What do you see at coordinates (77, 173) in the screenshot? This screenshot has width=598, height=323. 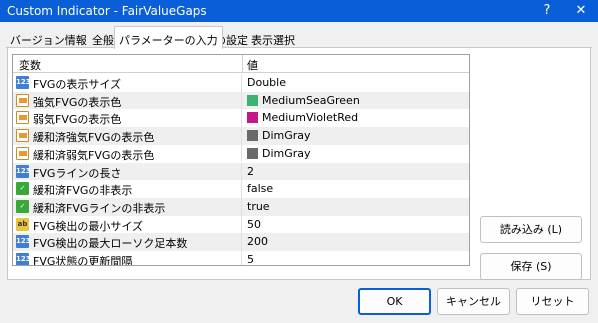 I see `parameter-label: FVGラインの長さ` at bounding box center [77, 173].